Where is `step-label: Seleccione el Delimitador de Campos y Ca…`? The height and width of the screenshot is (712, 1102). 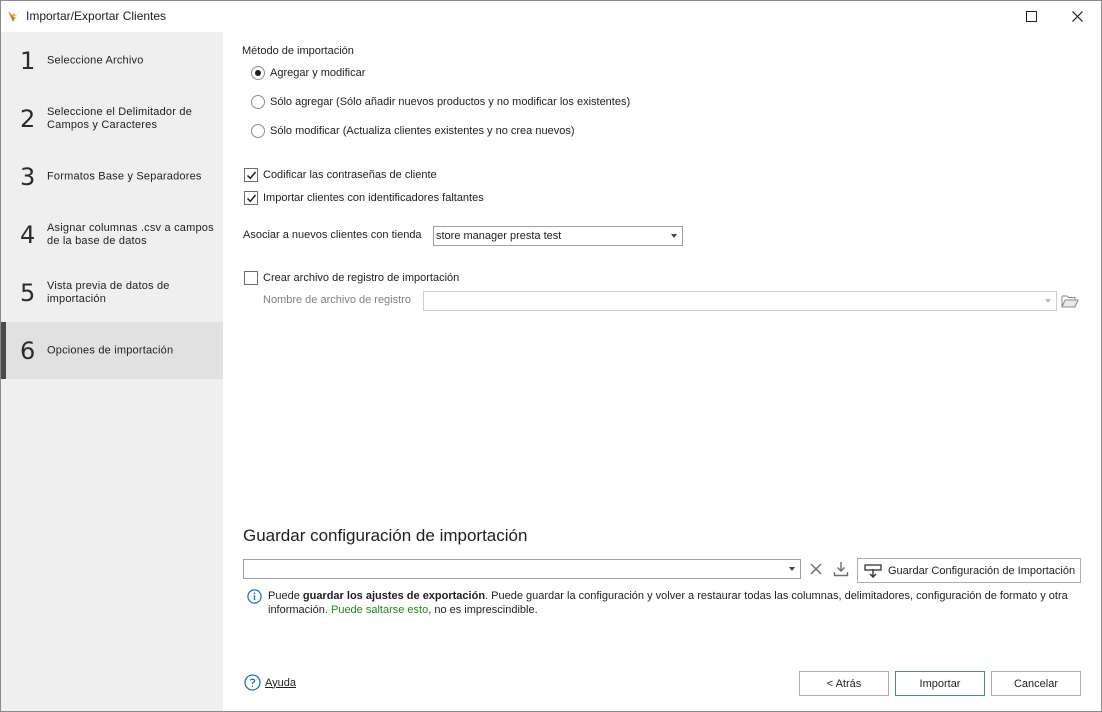 step-label: Seleccione el Delimitador de Campos y Ca… is located at coordinates (120, 118).